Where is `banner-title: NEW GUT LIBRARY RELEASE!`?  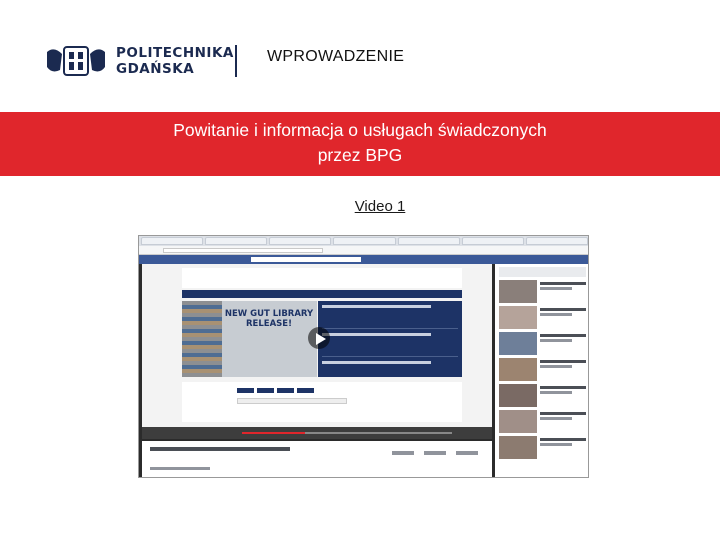 banner-title: NEW GUT LIBRARY RELEASE! is located at coordinates (269, 319).